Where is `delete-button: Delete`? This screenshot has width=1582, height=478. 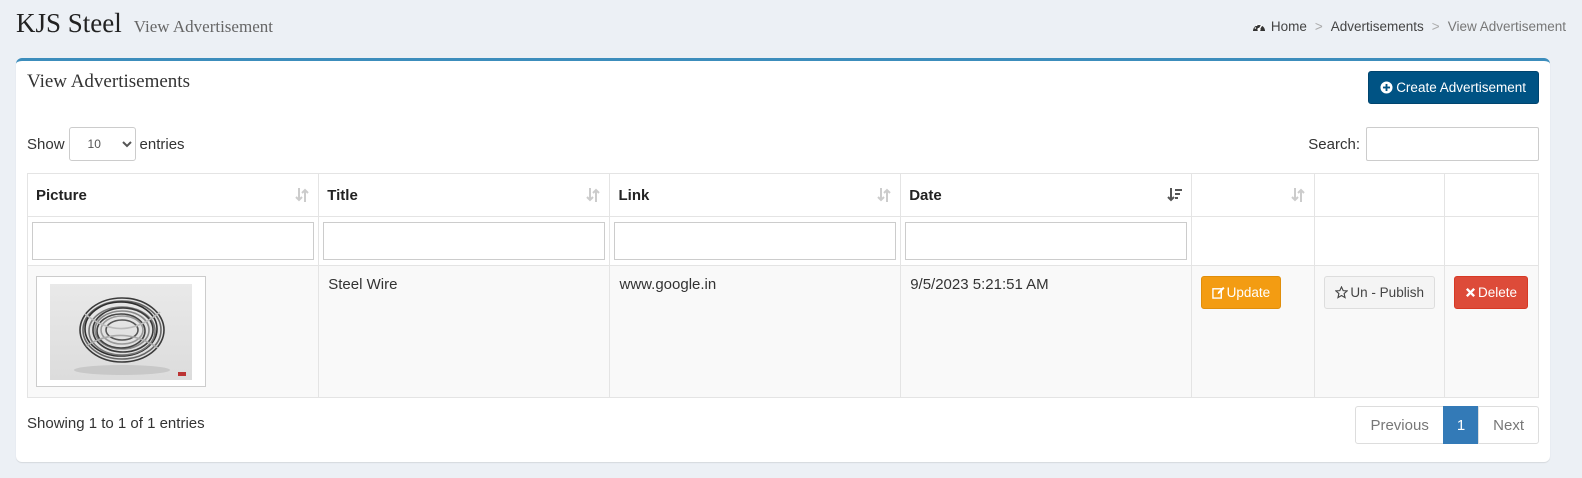 delete-button: Delete is located at coordinates (1490, 292).